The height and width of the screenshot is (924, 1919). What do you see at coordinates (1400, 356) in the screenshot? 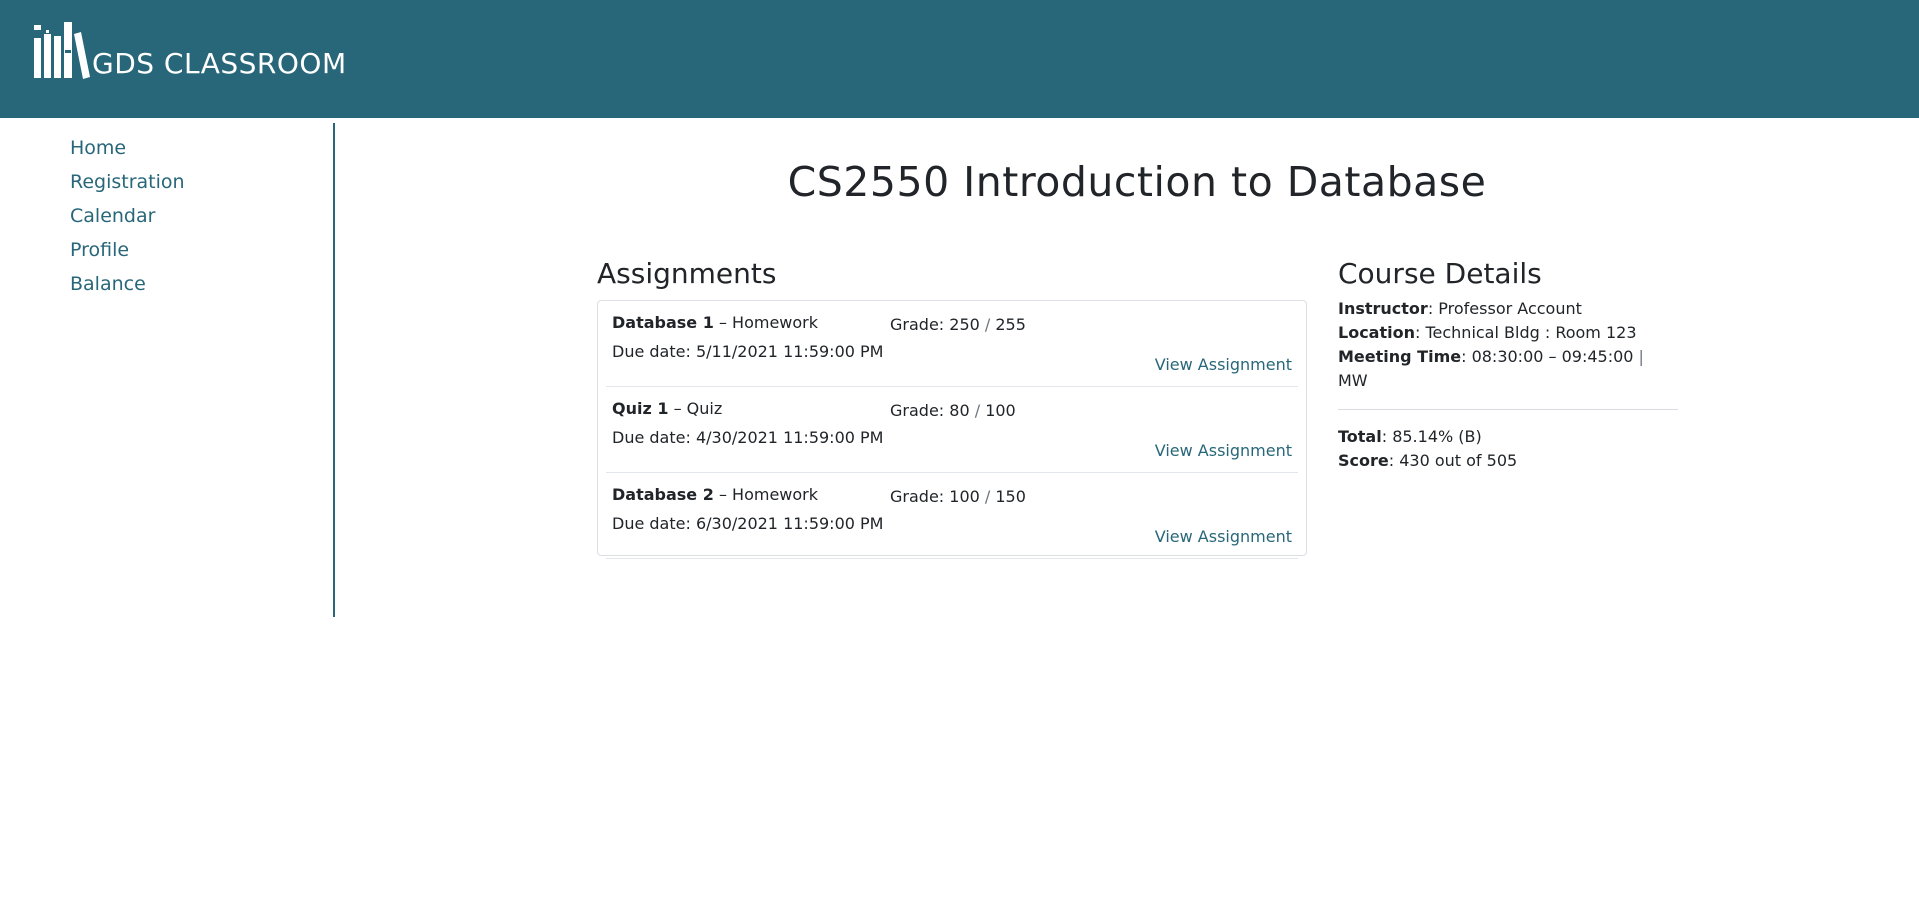
I see `meeting-time-label: Meeting Time` at bounding box center [1400, 356].